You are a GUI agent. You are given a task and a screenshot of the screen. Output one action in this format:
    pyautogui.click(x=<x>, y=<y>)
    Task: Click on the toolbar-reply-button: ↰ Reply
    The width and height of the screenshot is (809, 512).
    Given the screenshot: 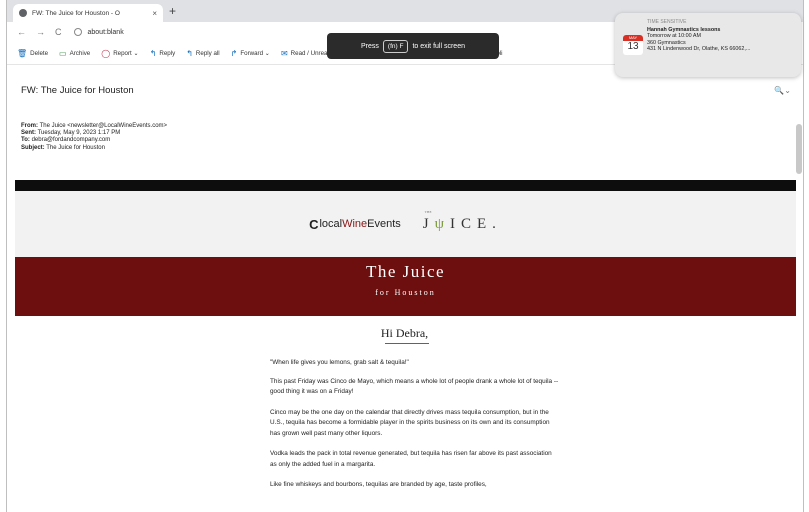 What is the action you would take?
    pyautogui.click(x=163, y=53)
    